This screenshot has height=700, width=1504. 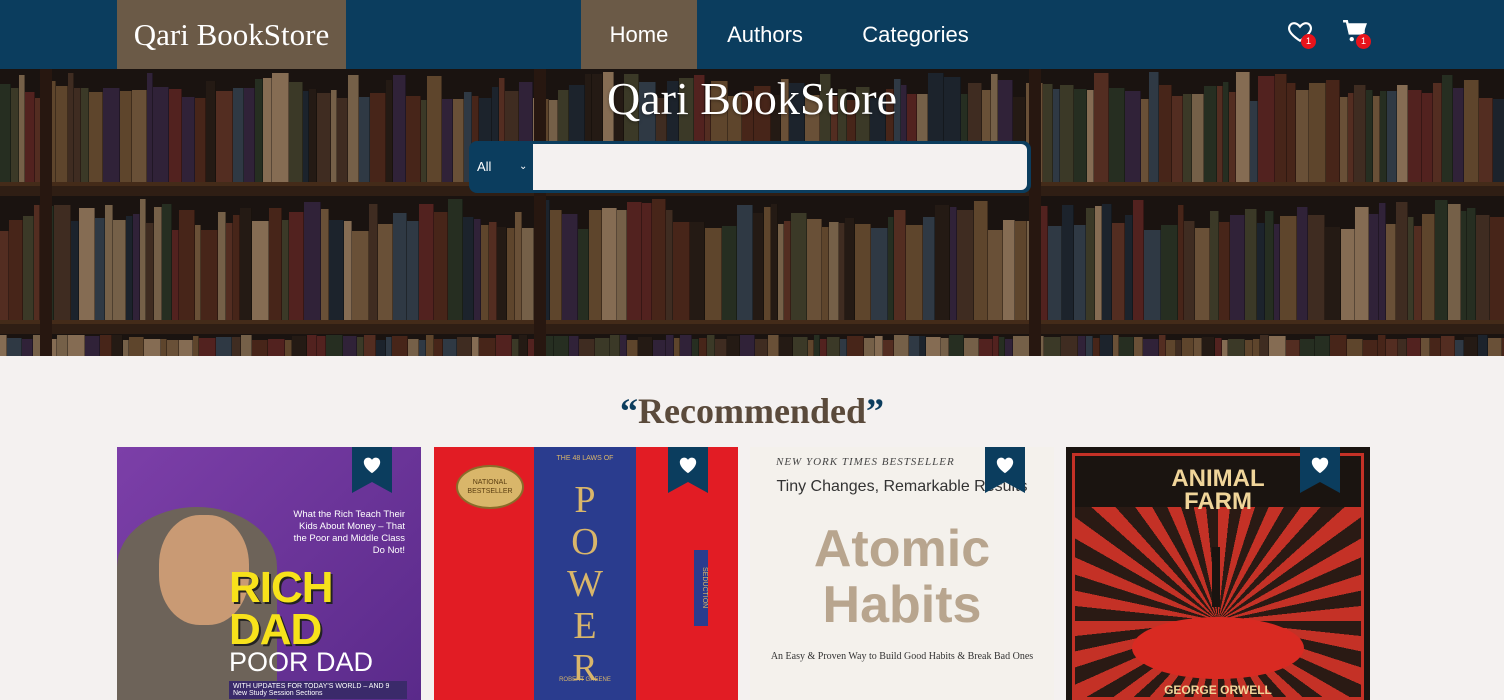 What do you see at coordinates (484, 166) in the screenshot?
I see `search-category-value: All` at bounding box center [484, 166].